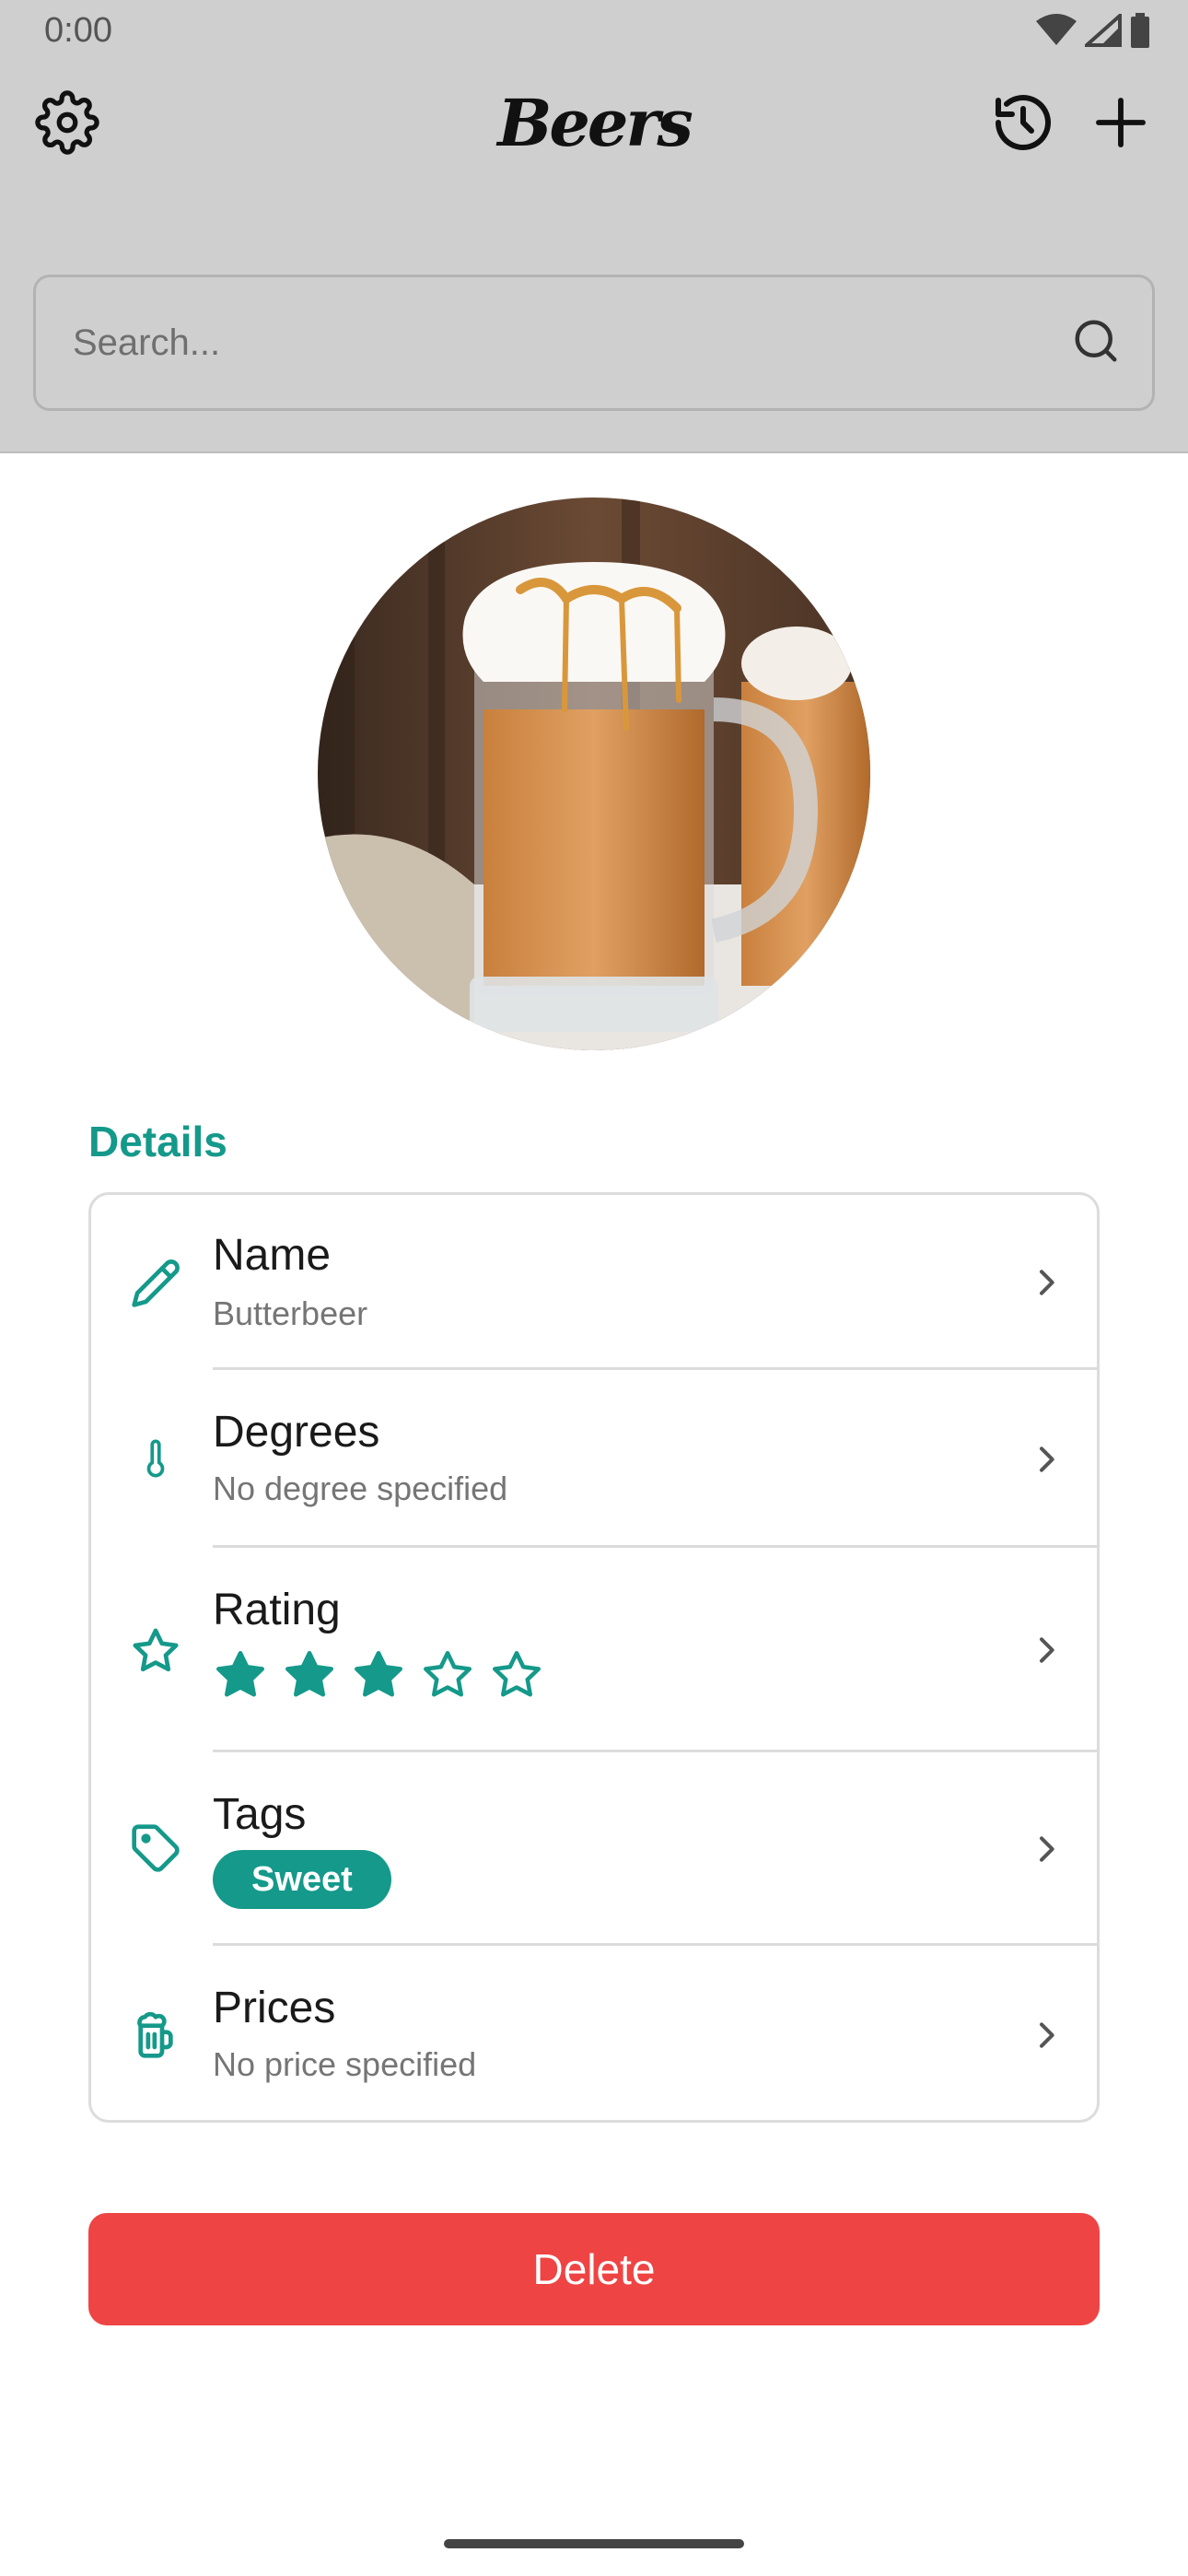 The image size is (1188, 2576). Describe the element at coordinates (155, 1849) in the screenshot. I see `tag-icon` at that location.